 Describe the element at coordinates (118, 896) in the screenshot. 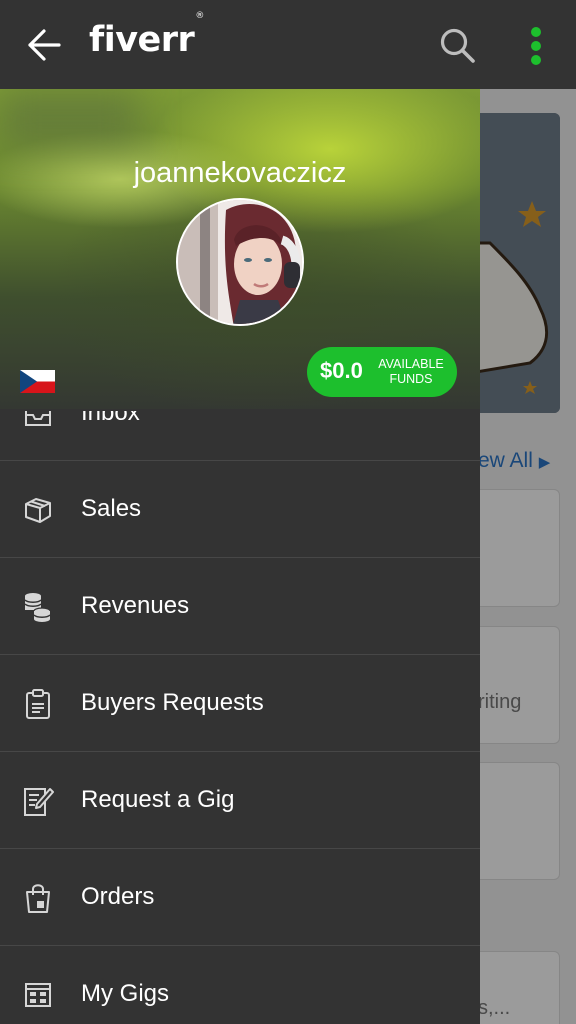

I see `menu-item-label: Orders` at that location.